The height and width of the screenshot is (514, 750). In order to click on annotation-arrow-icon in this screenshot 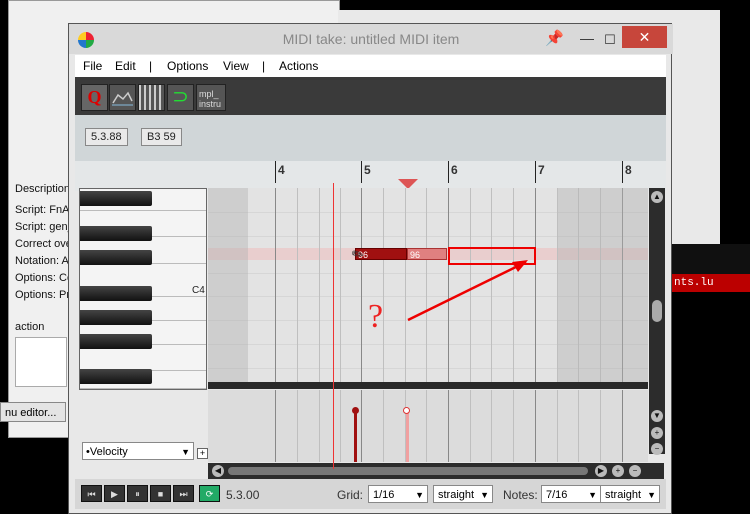, I will do `click(467, 291)`.